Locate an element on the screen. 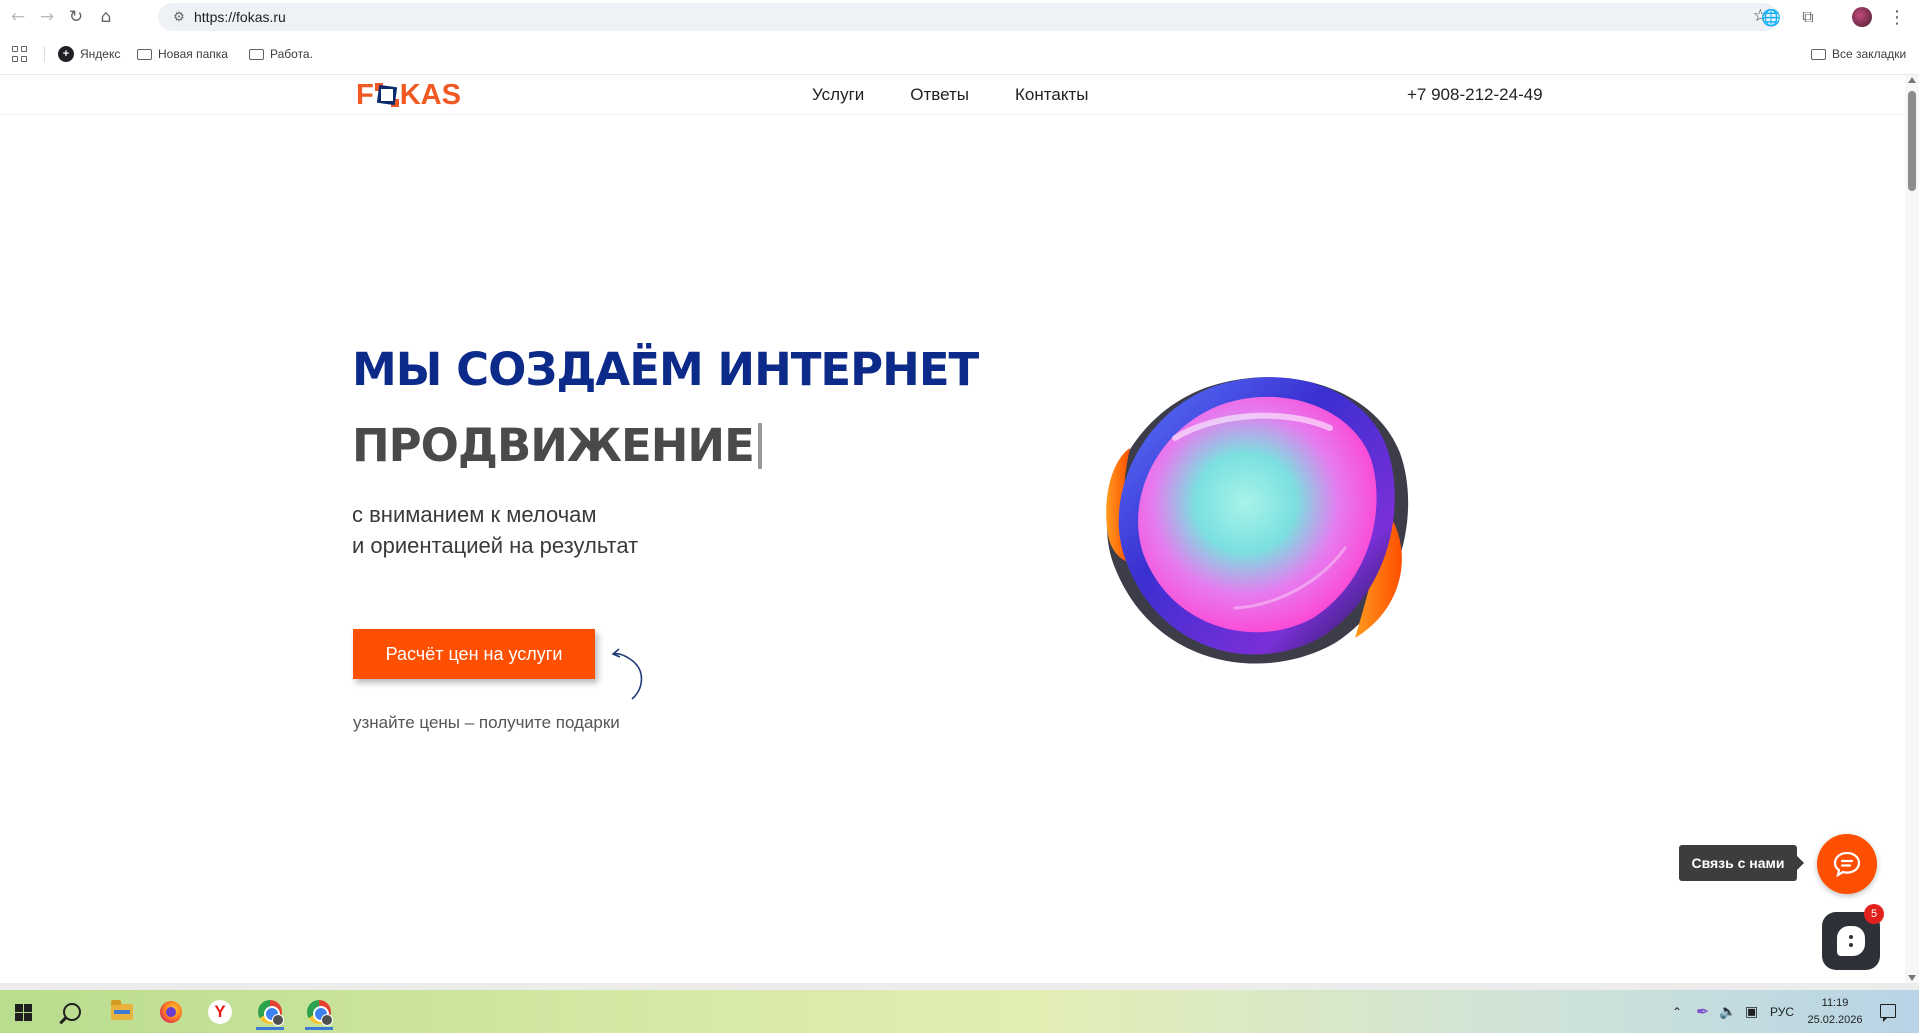  show-hidden-icons: ⌃ is located at coordinates (1677, 1011).